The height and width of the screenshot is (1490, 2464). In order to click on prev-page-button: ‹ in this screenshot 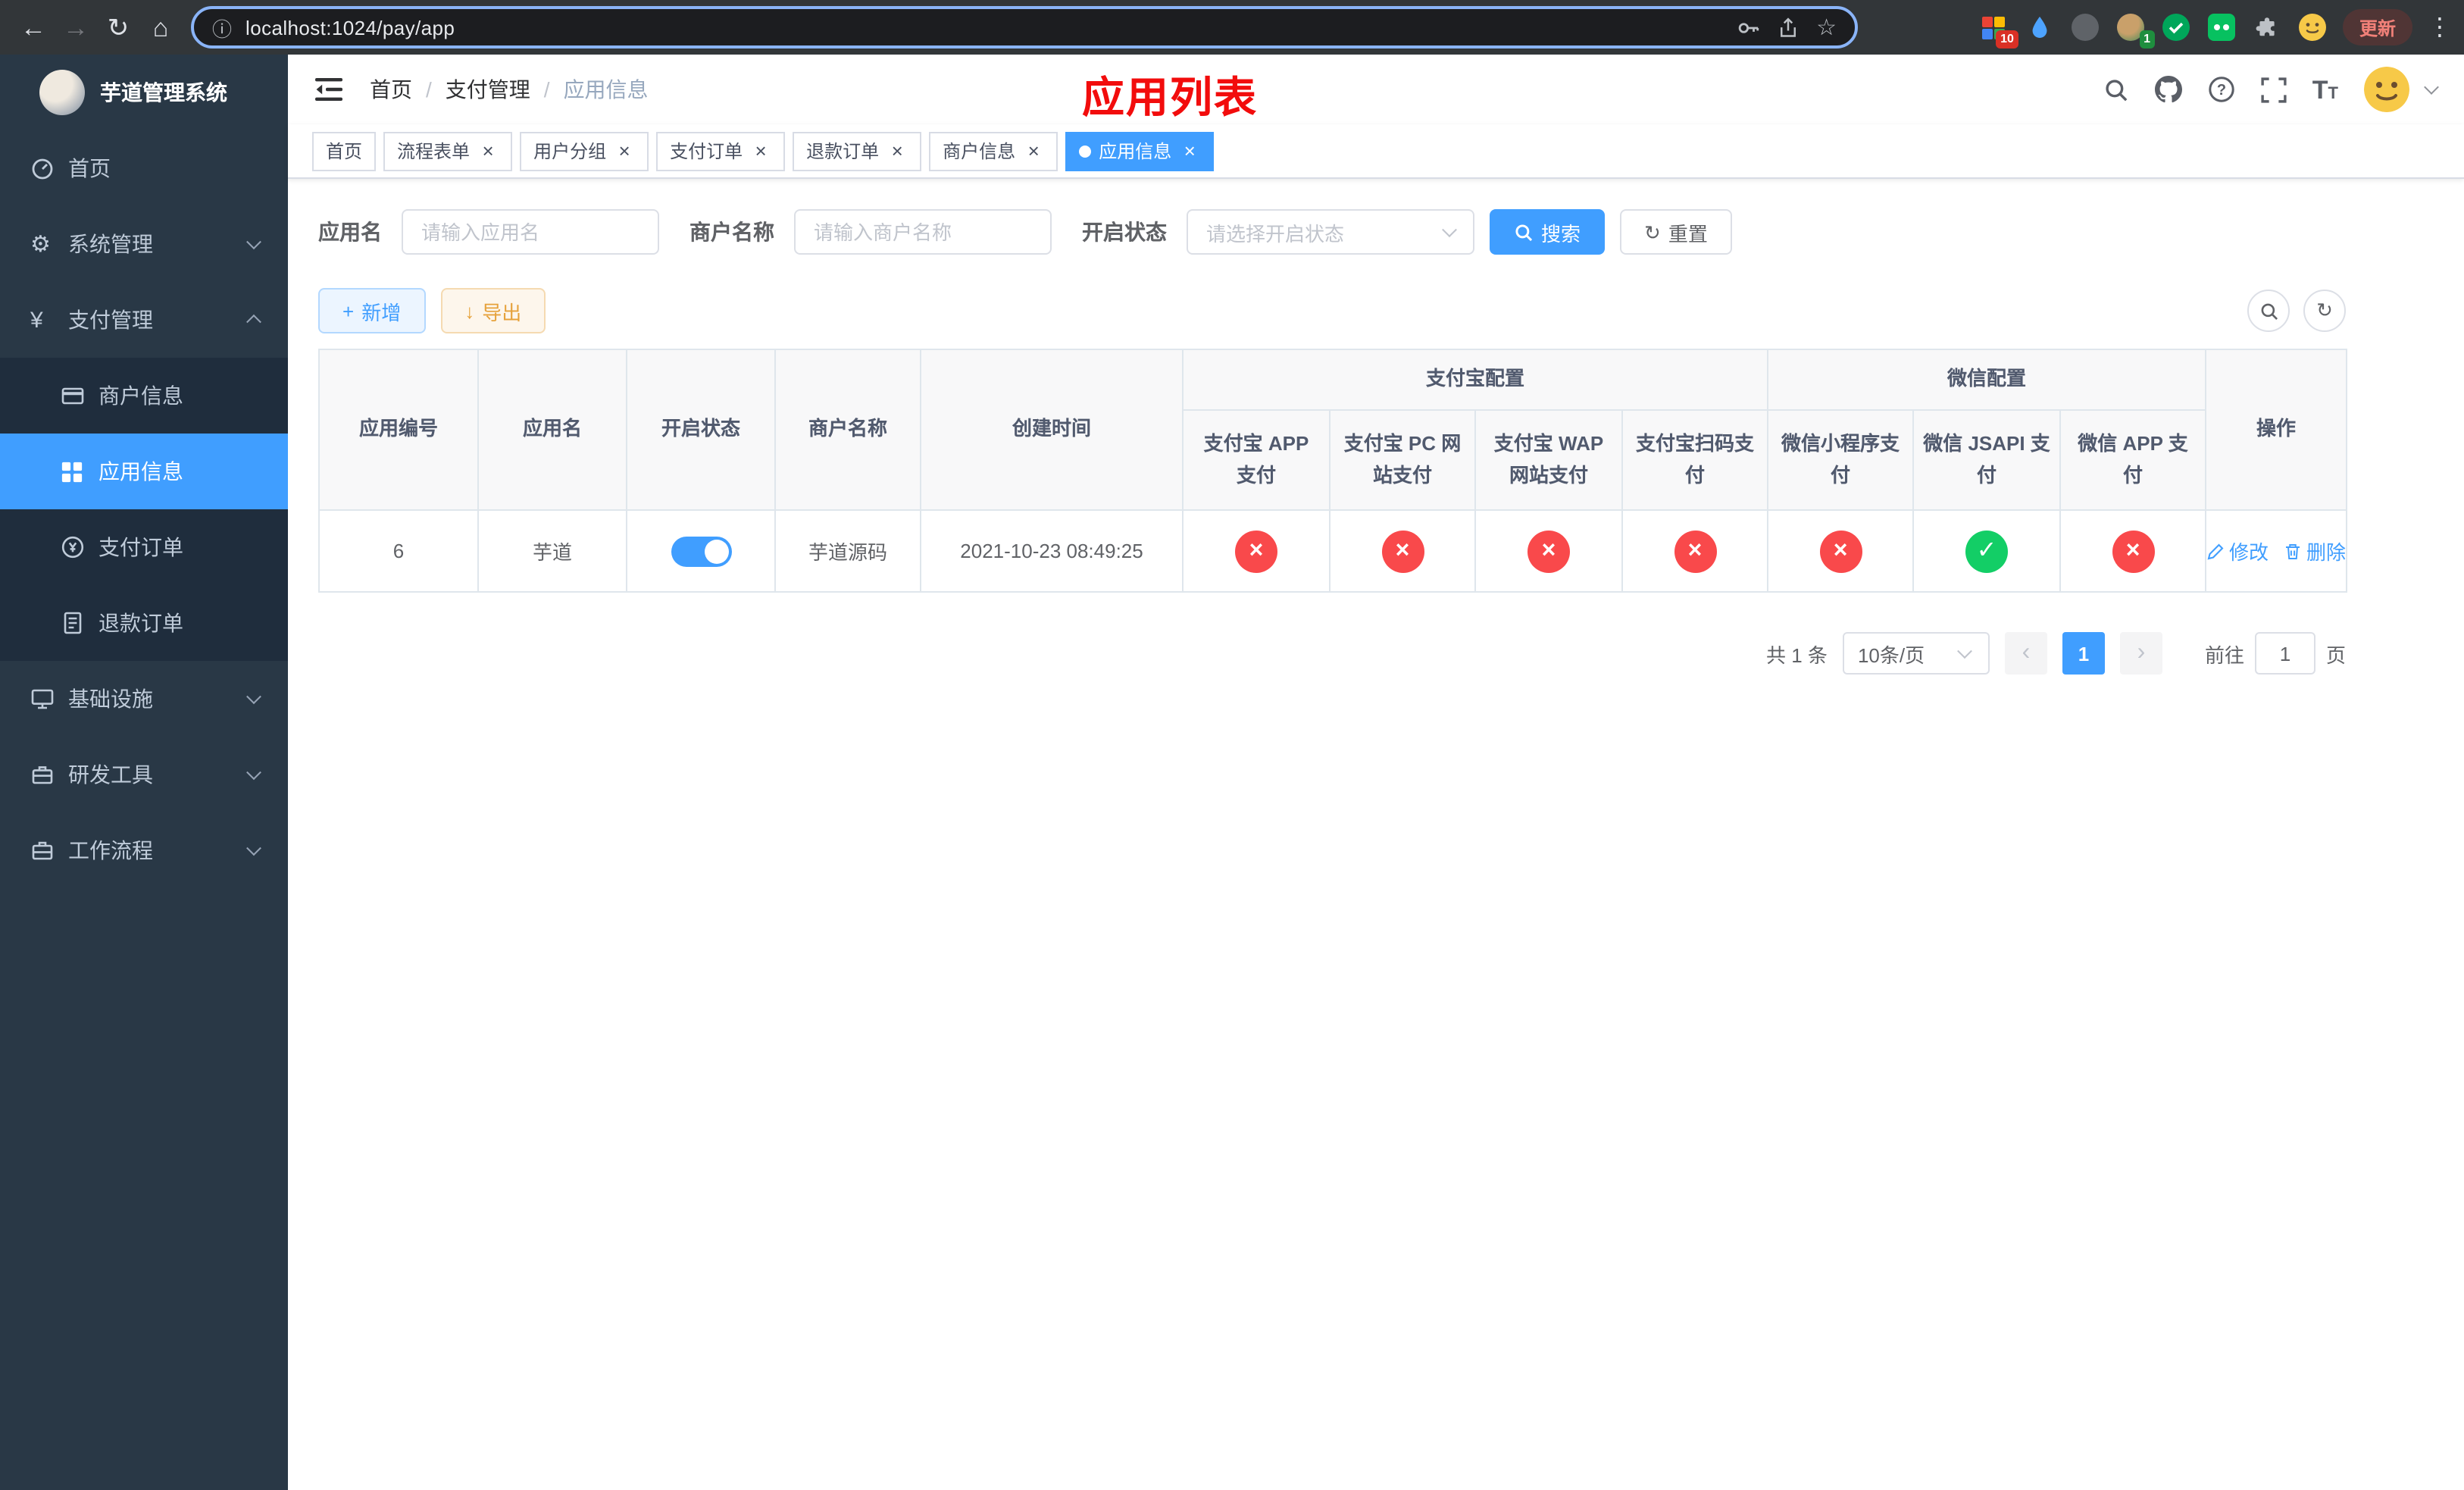, I will do `click(2025, 653)`.